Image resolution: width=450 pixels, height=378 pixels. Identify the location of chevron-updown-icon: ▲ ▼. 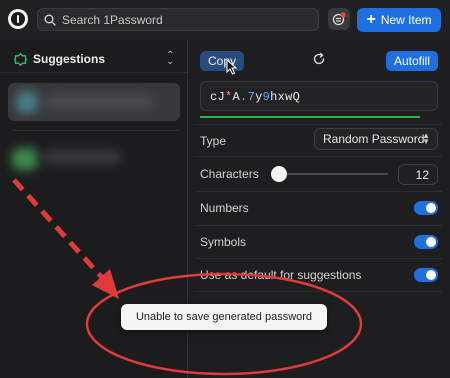
(426, 138).